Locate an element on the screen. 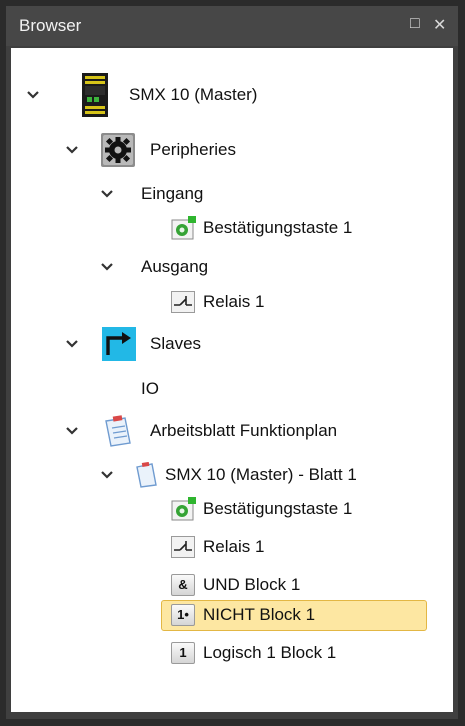  tree-label-eingang-child: Bestätigungstaste 1 is located at coordinates (278, 227).